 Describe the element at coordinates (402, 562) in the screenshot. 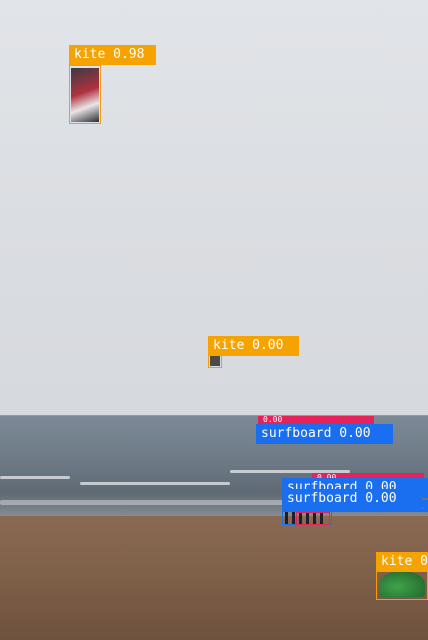

I see `detection-label: kite 0` at that location.